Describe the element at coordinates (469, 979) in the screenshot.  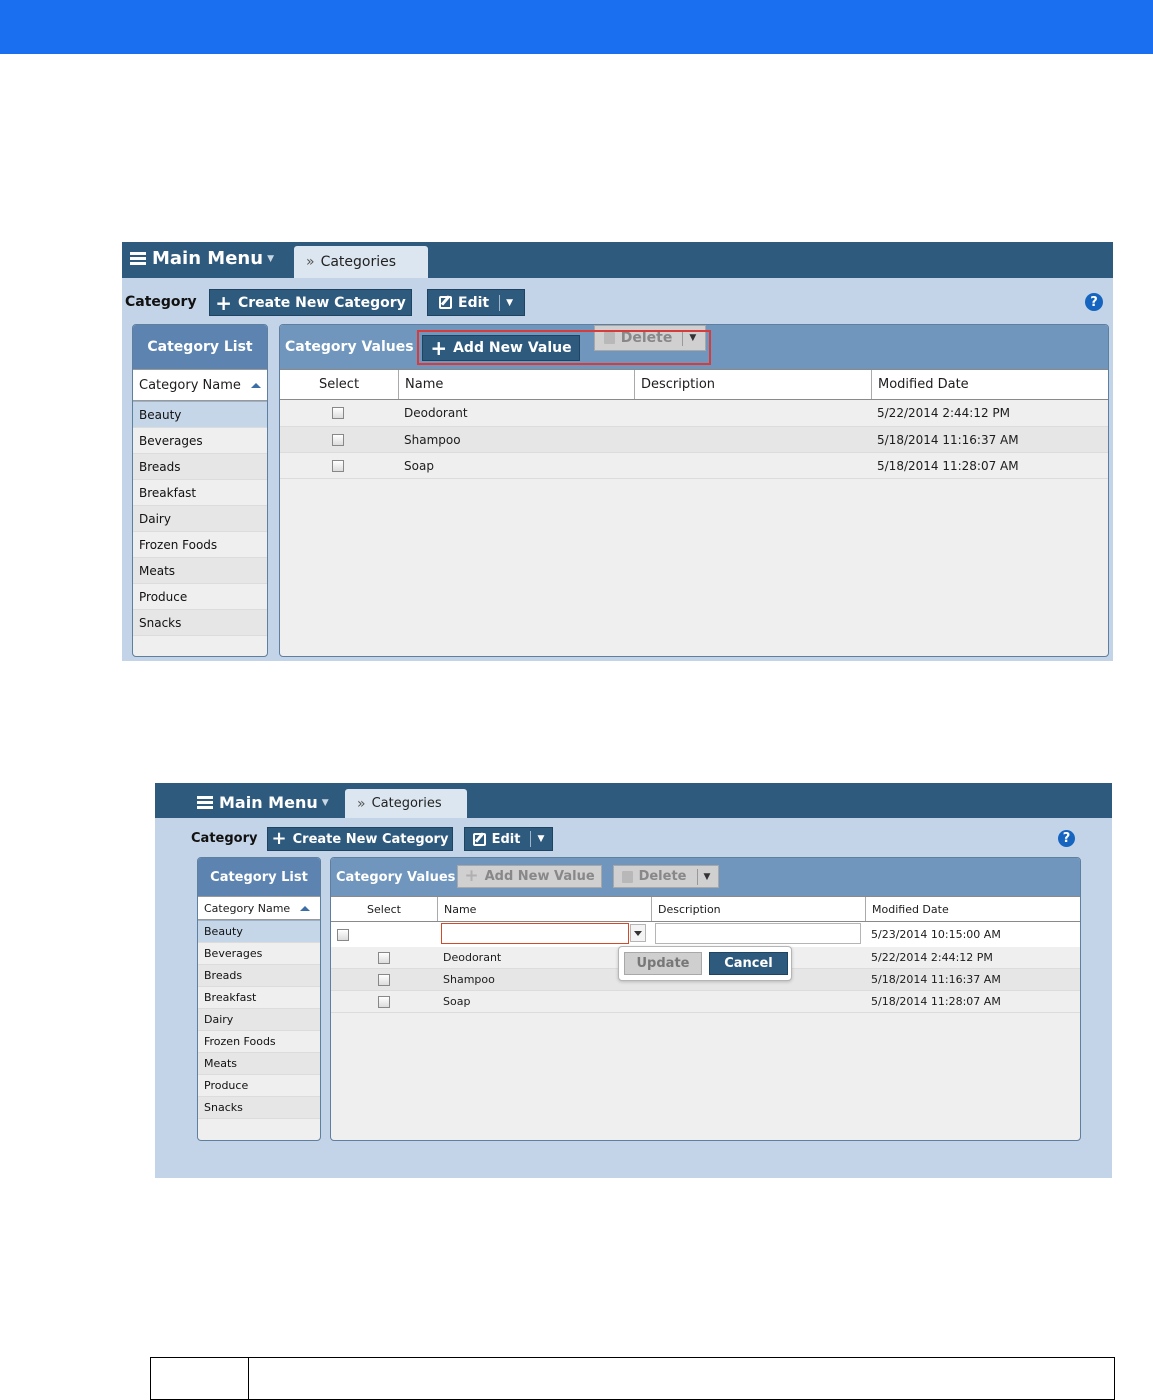
I see `row-name: Shampoo` at that location.